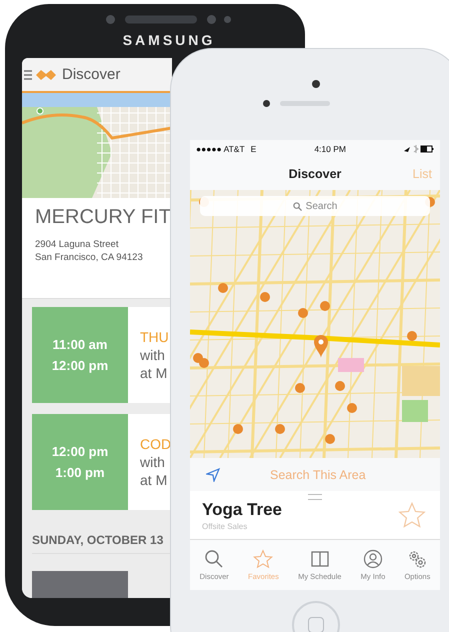 This screenshot has width=449, height=632. What do you see at coordinates (80, 365) in the screenshot?
I see `end-time: 12:00 pm` at bounding box center [80, 365].